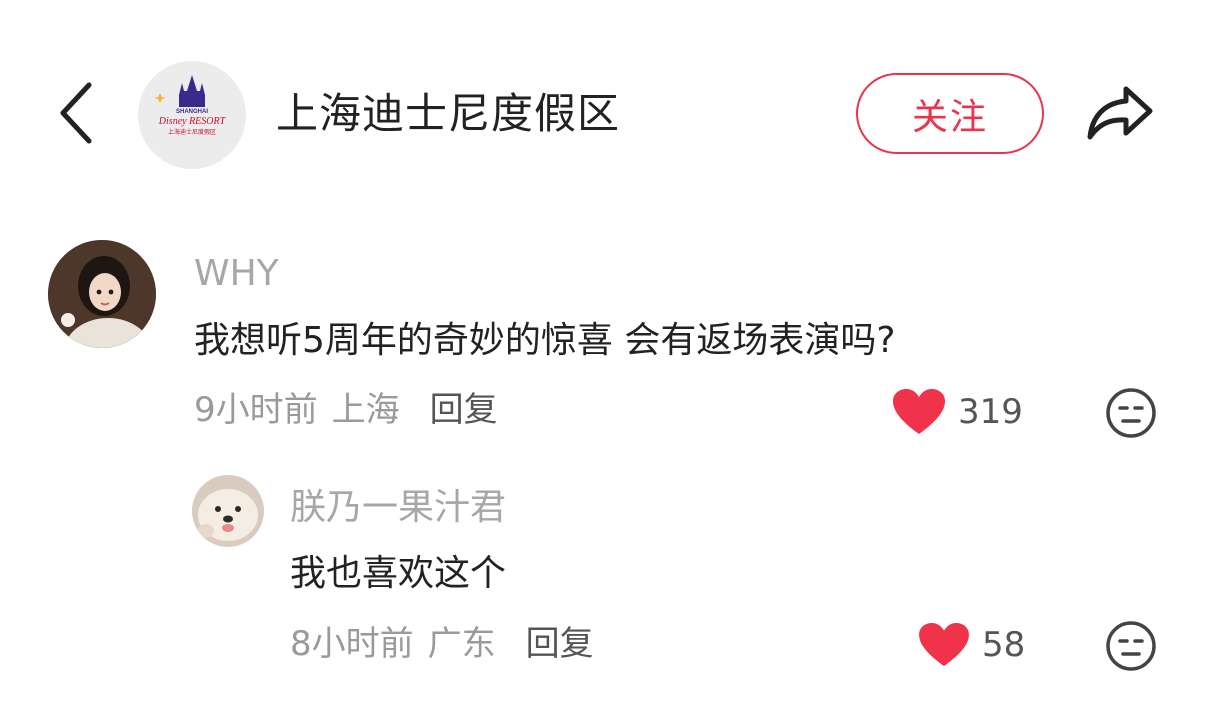 The image size is (1206, 701). What do you see at coordinates (192, 121) in the screenshot?
I see `logo-line2: Disney RESORT` at bounding box center [192, 121].